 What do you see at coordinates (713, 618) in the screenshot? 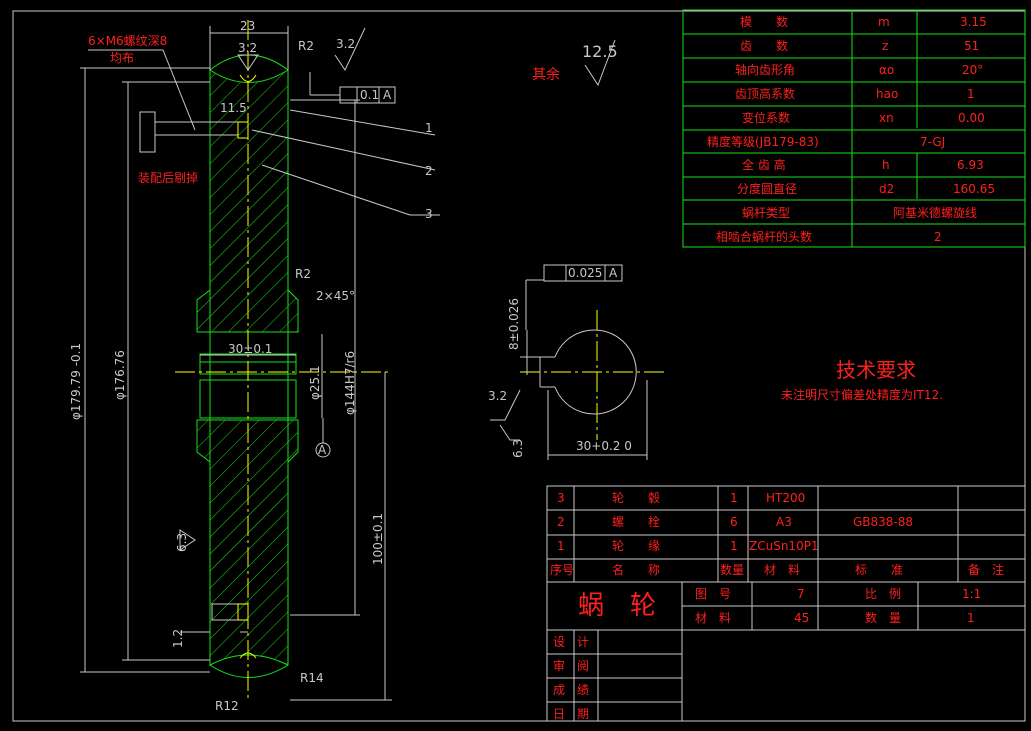
I see `material-label: 材 料` at bounding box center [713, 618].